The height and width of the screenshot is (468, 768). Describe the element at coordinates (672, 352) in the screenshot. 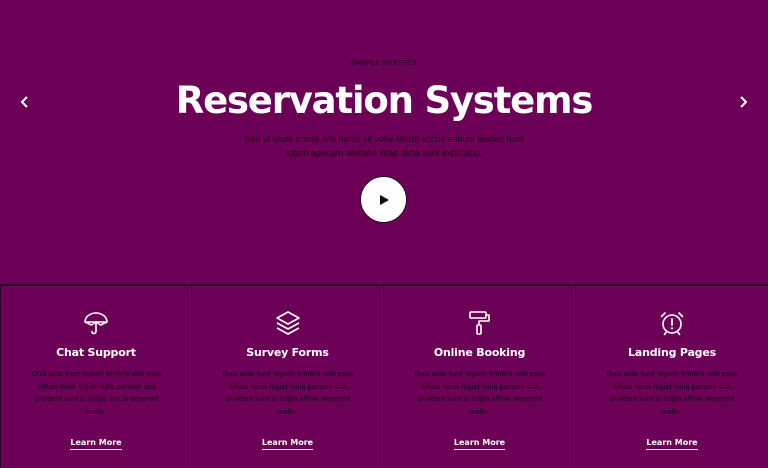

I see `feature-title: Landing Pages` at that location.